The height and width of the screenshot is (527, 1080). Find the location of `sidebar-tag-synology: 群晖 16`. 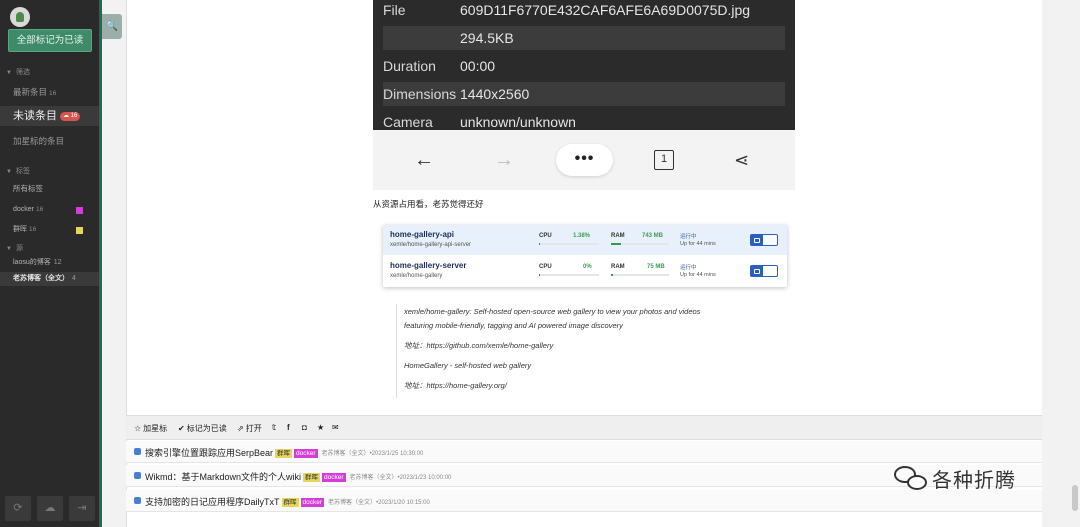

sidebar-tag-synology: 群晖 16 is located at coordinates (49, 230).